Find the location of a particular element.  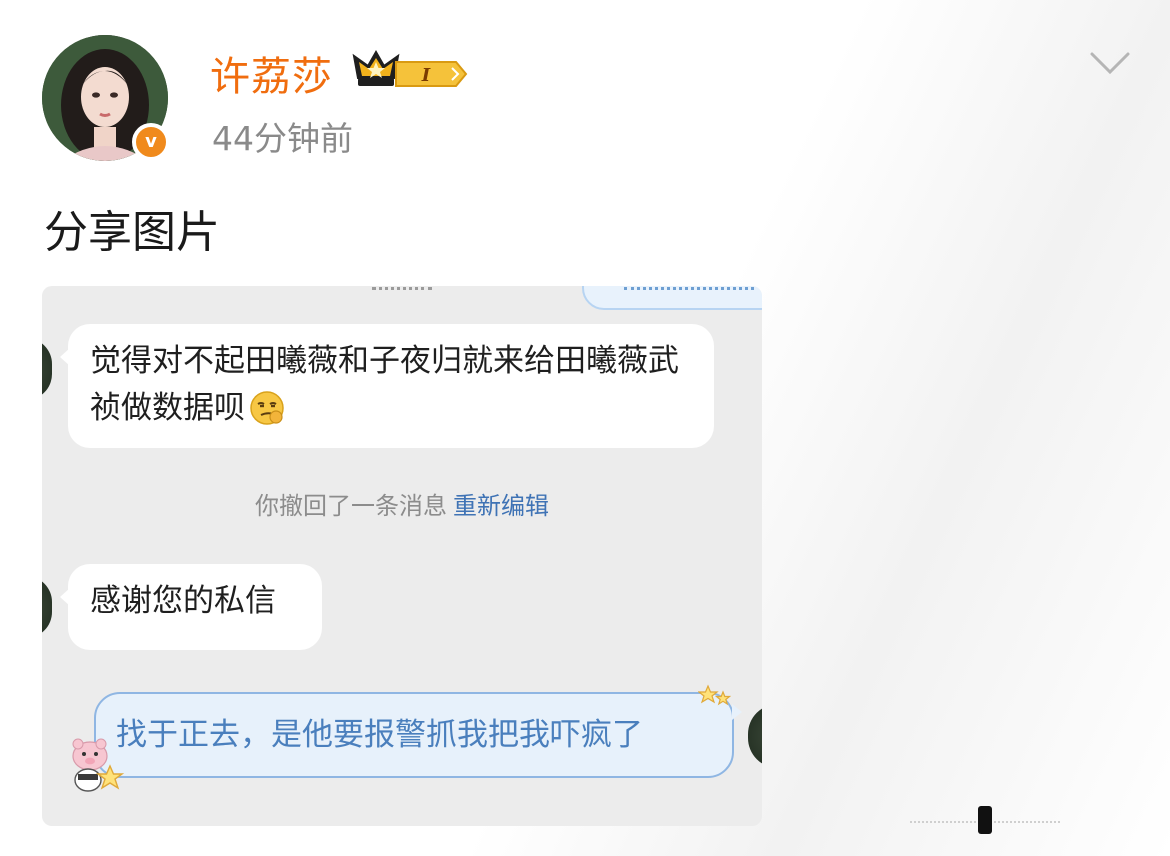

incoming-message: 感谢您的私信 is located at coordinates (191, 607).